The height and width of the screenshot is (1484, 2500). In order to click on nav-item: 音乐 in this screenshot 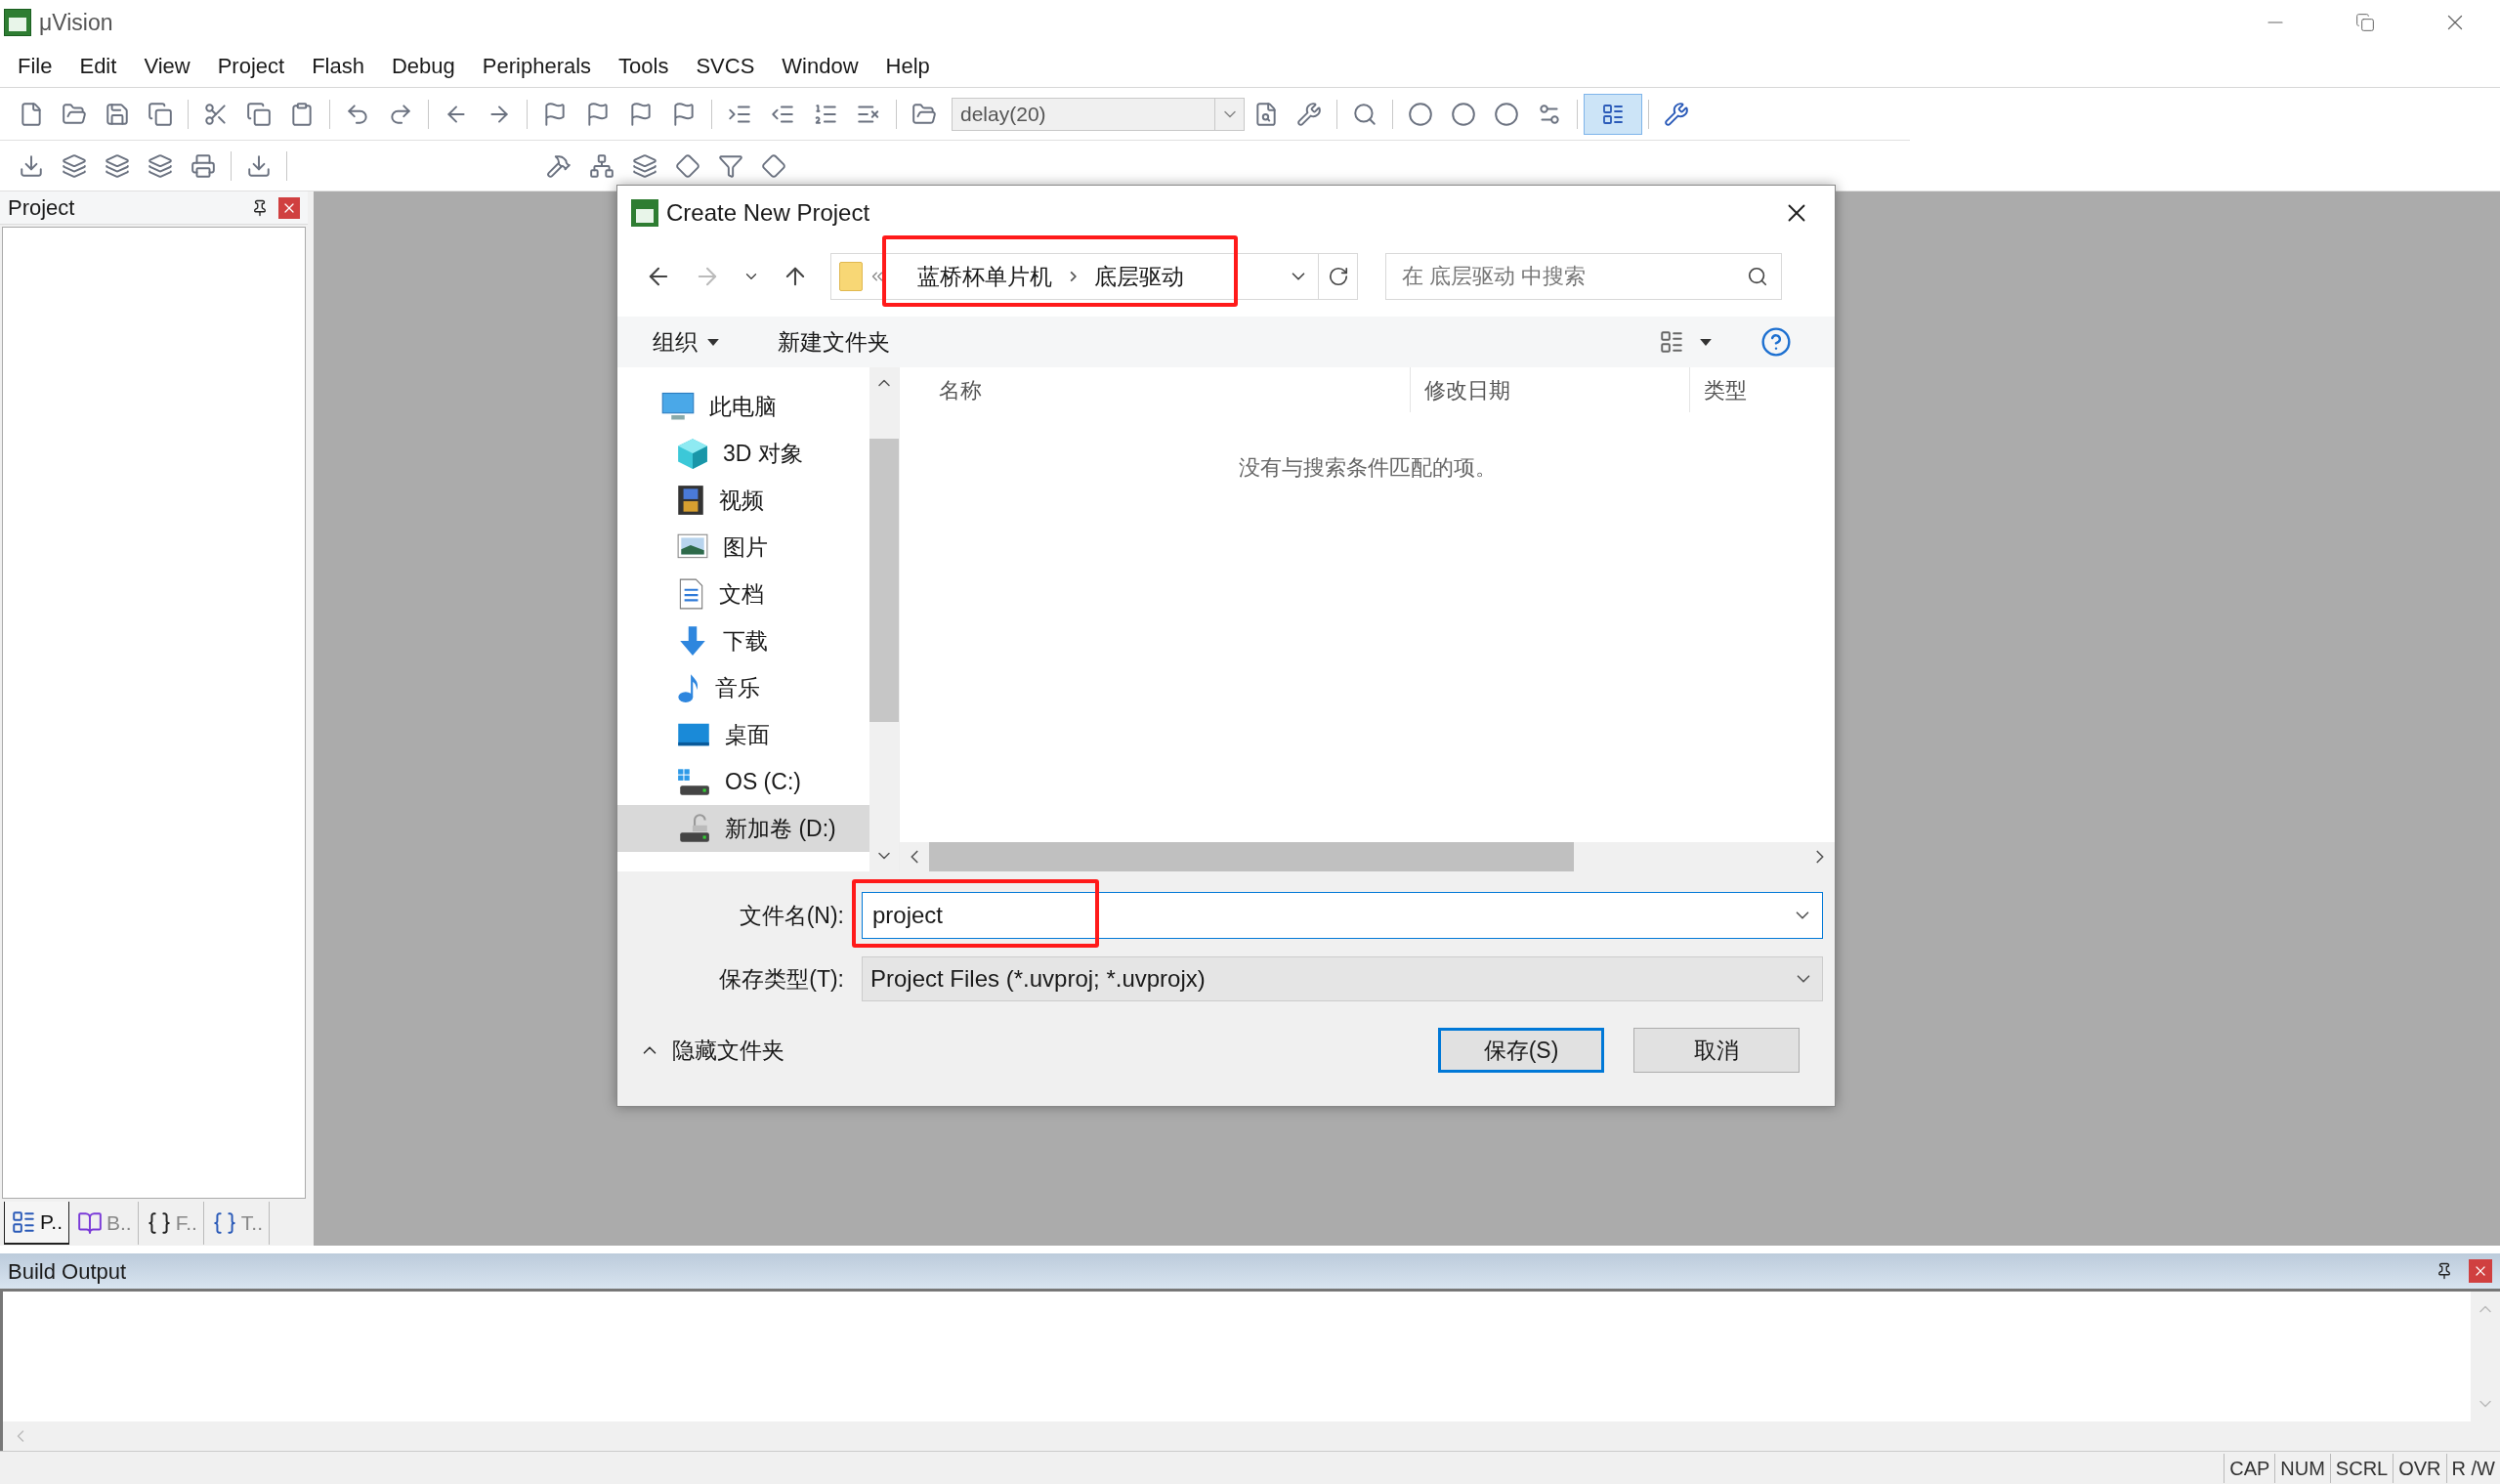, I will do `click(743, 687)`.